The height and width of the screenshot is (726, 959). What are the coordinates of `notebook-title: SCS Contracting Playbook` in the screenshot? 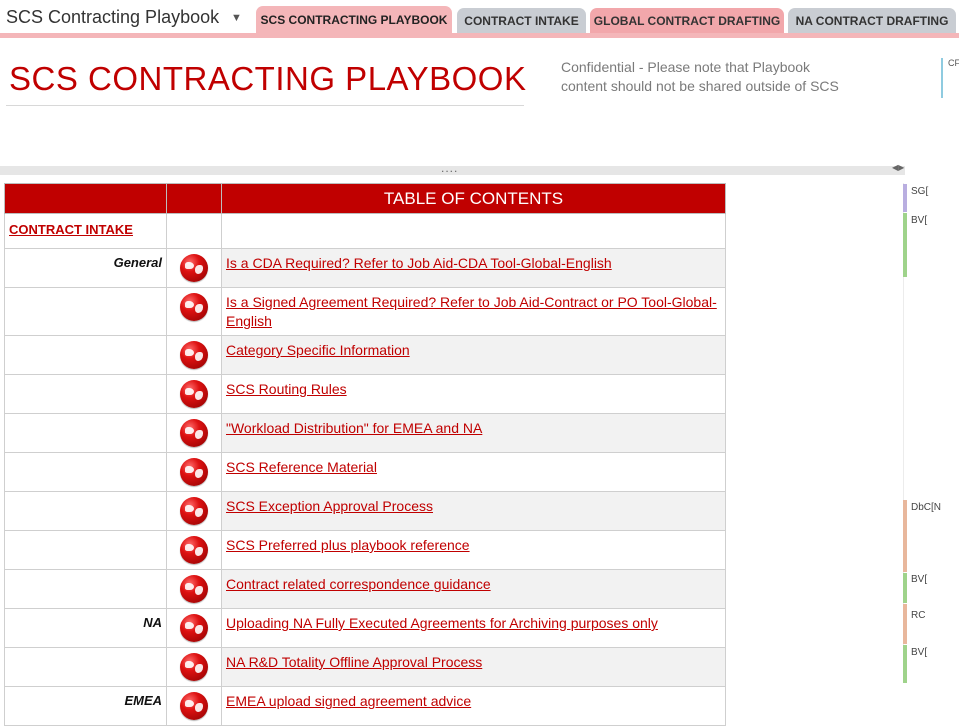 It's located at (112, 17).